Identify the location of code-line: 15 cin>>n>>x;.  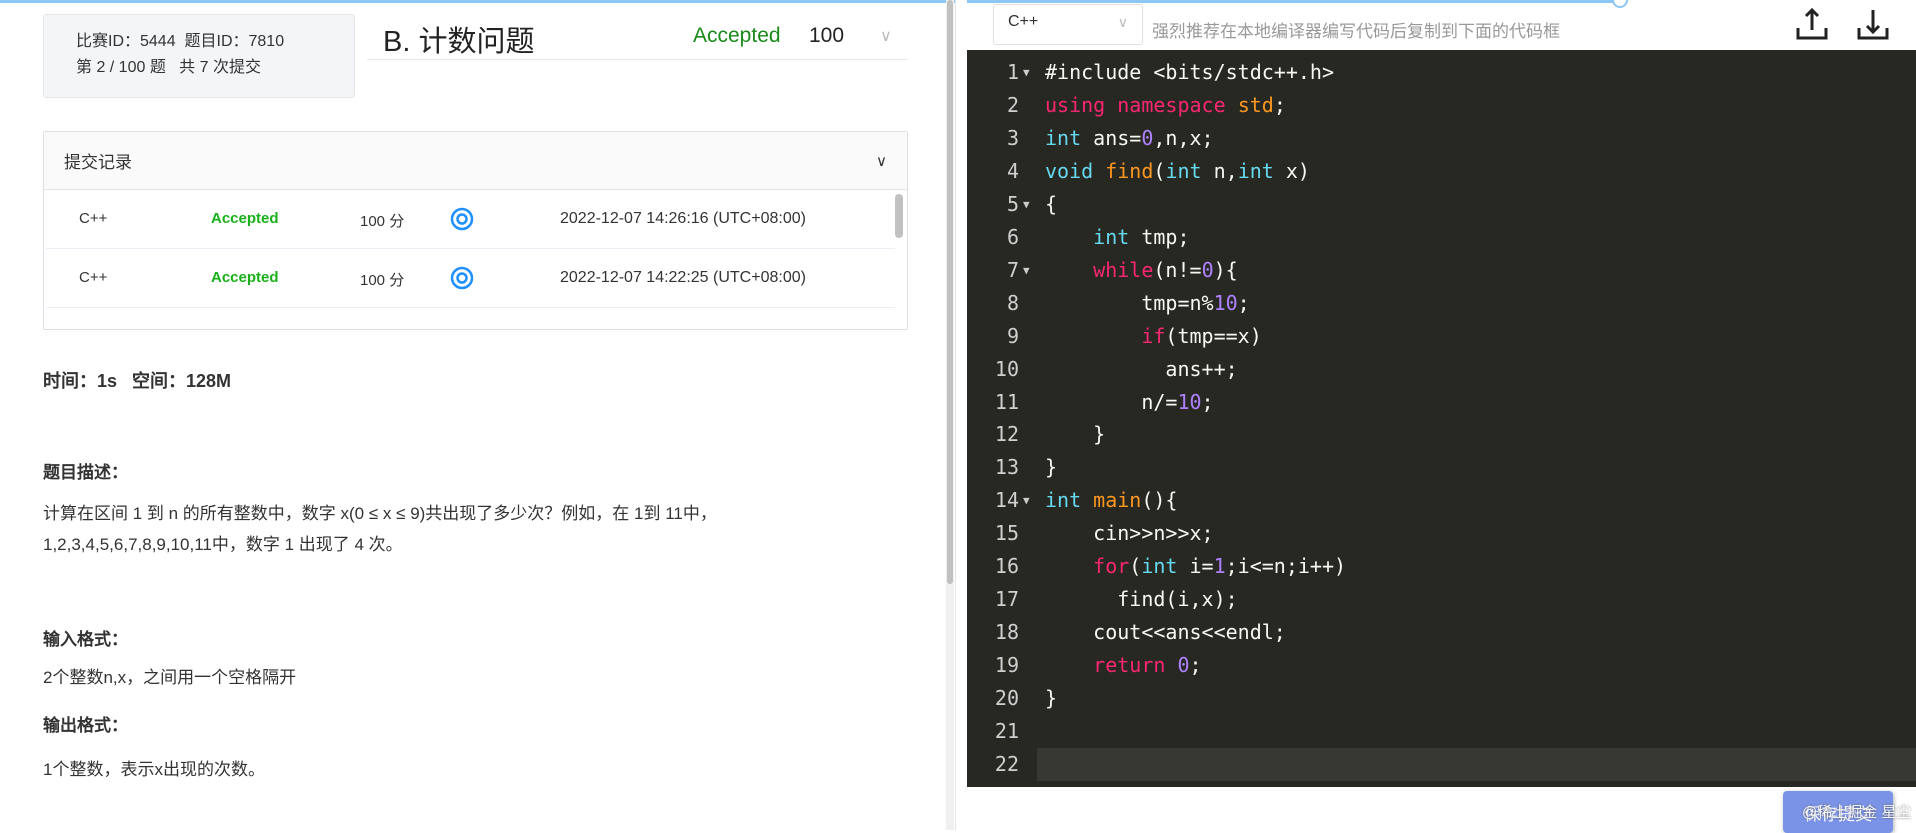
(1441, 533).